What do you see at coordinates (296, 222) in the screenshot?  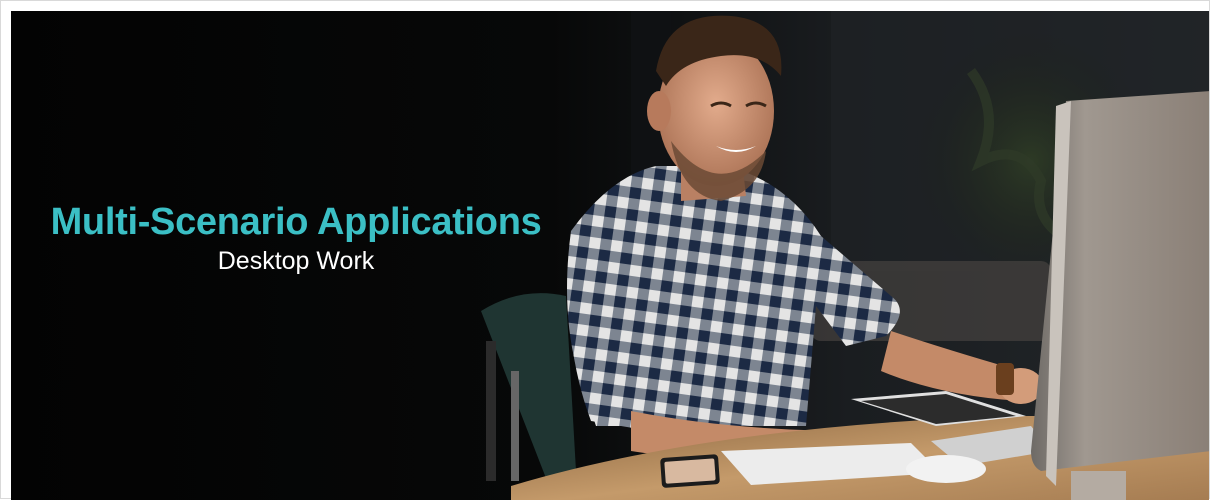 I see `banner-title: Multi-Scenario Applications` at bounding box center [296, 222].